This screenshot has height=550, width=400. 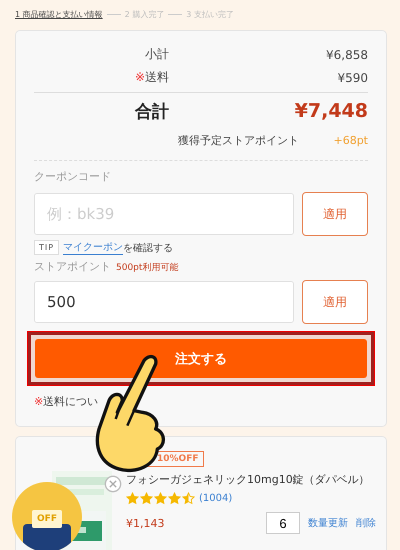 What do you see at coordinates (59, 14) in the screenshot?
I see `progress-step: 1 商品確認と支払い情報` at bounding box center [59, 14].